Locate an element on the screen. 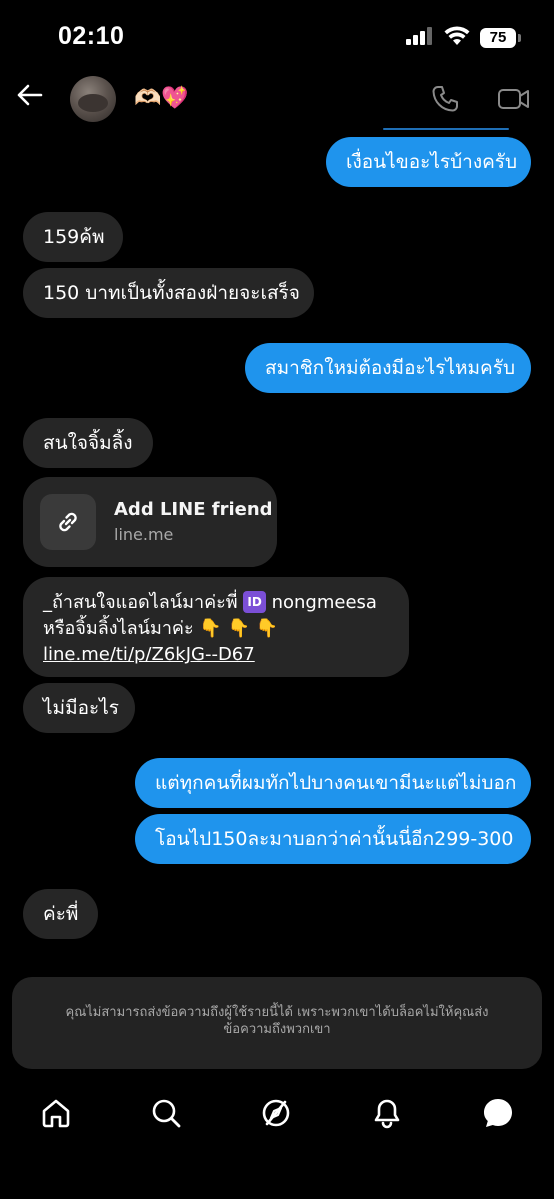  home-indicator is located at coordinates (277, 1186).